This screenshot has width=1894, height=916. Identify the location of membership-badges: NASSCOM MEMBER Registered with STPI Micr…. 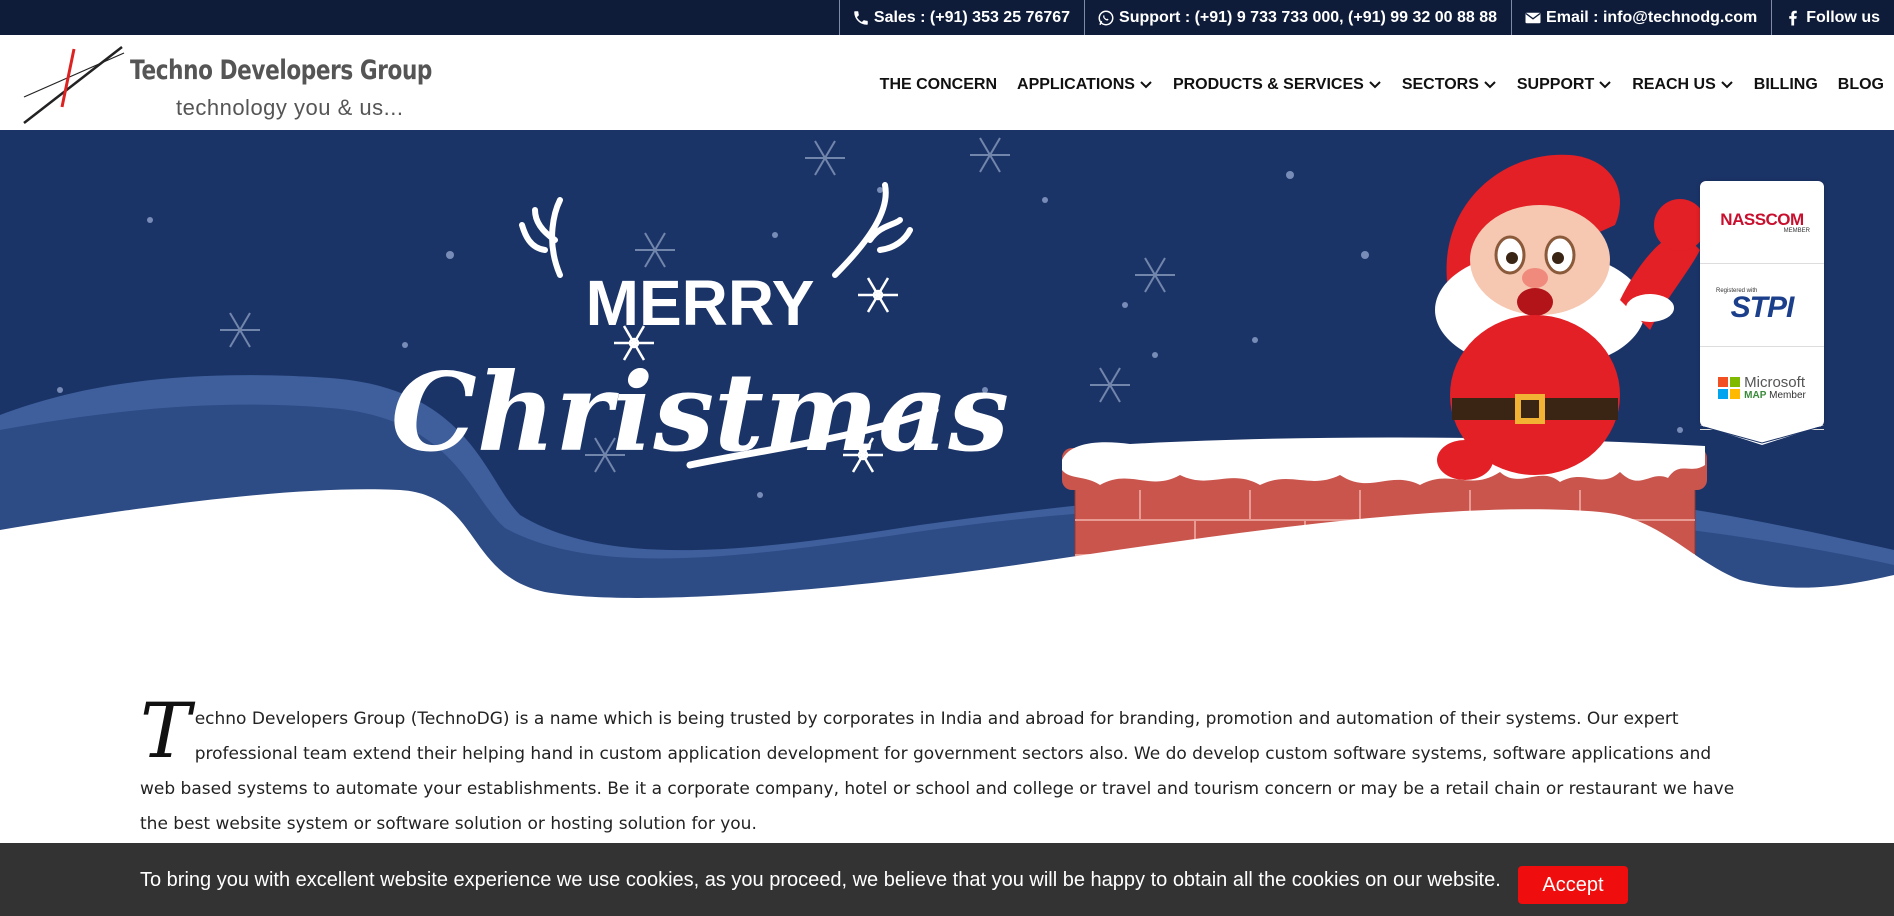
(1762, 313).